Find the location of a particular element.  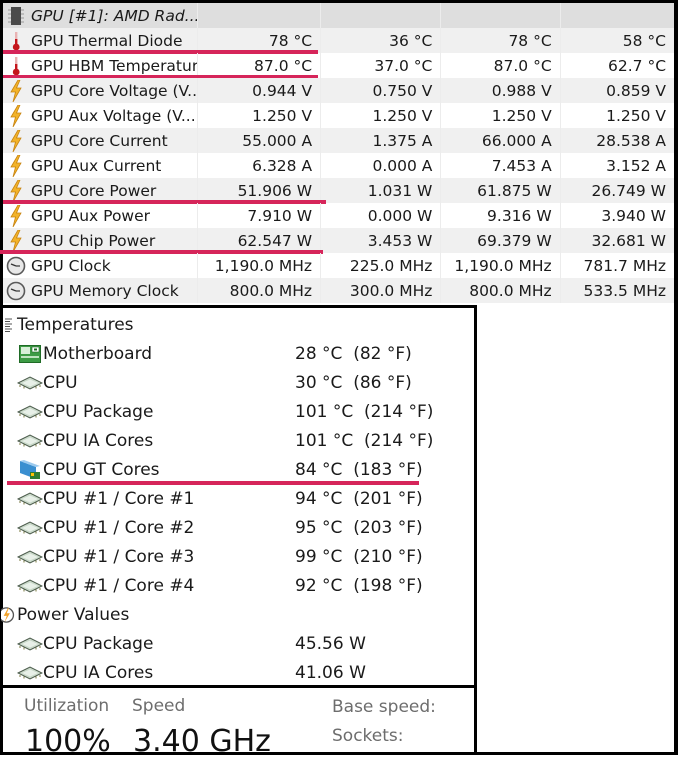

sensor-current: 55.000 A is located at coordinates (258, 140).